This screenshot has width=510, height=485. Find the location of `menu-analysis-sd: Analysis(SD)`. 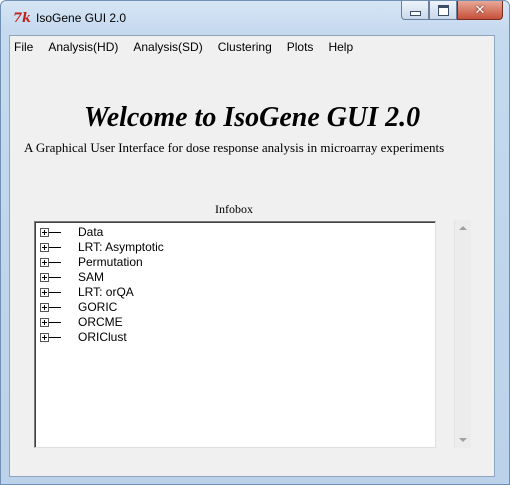

menu-analysis-sd: Analysis(SD) is located at coordinates (167, 46).